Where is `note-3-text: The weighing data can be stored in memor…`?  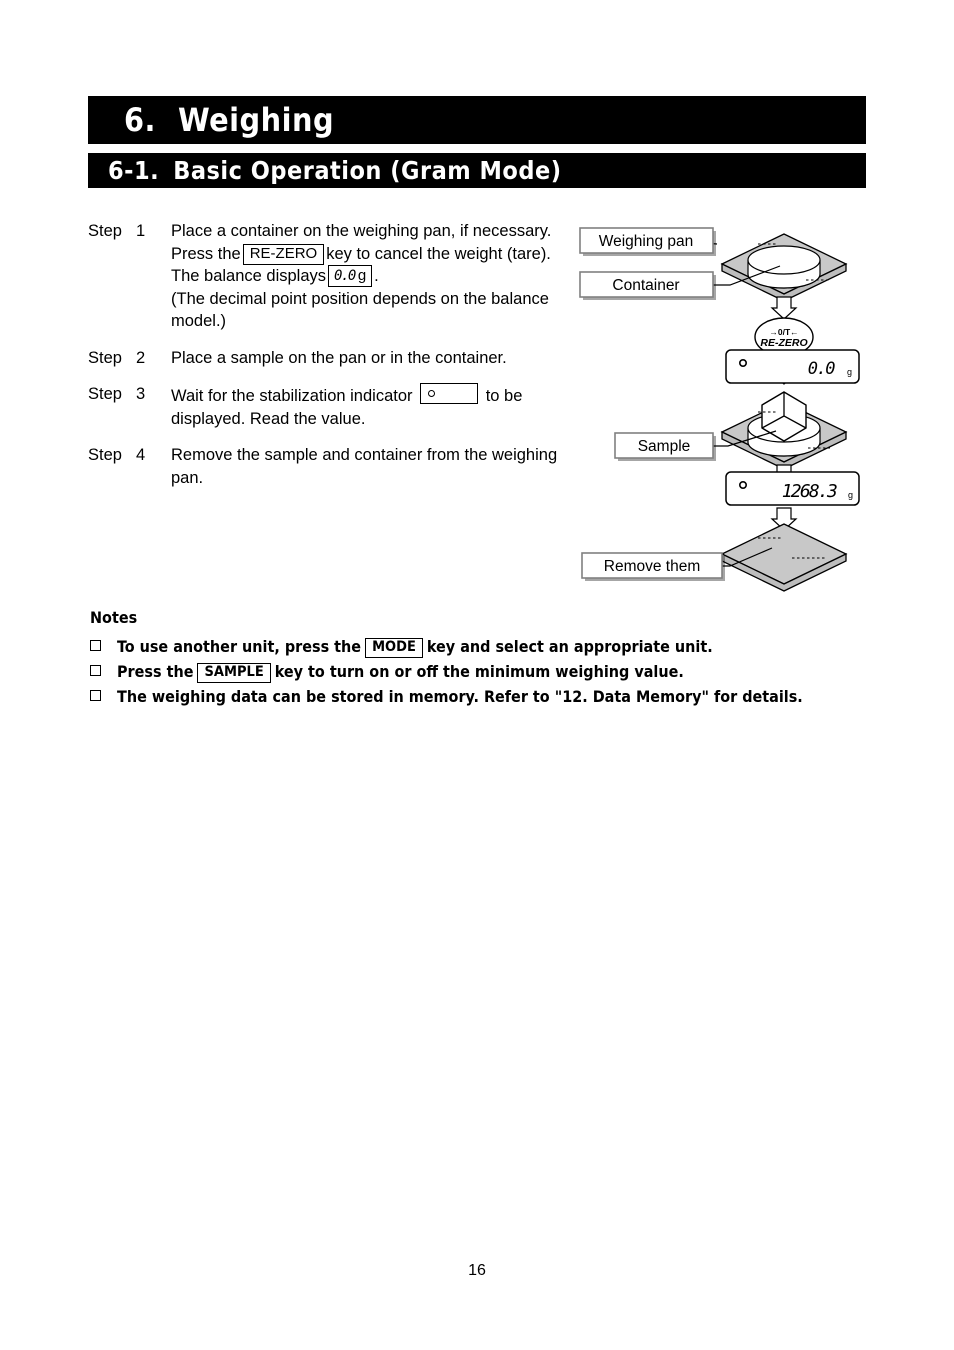 note-3-text: The weighing data can be stored in memor… is located at coordinates (460, 696).